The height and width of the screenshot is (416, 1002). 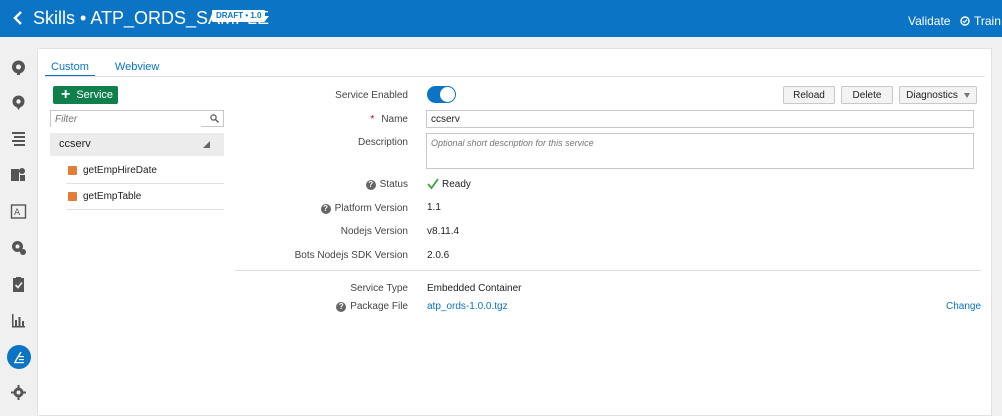 I want to click on description-field, so click(x=700, y=151).